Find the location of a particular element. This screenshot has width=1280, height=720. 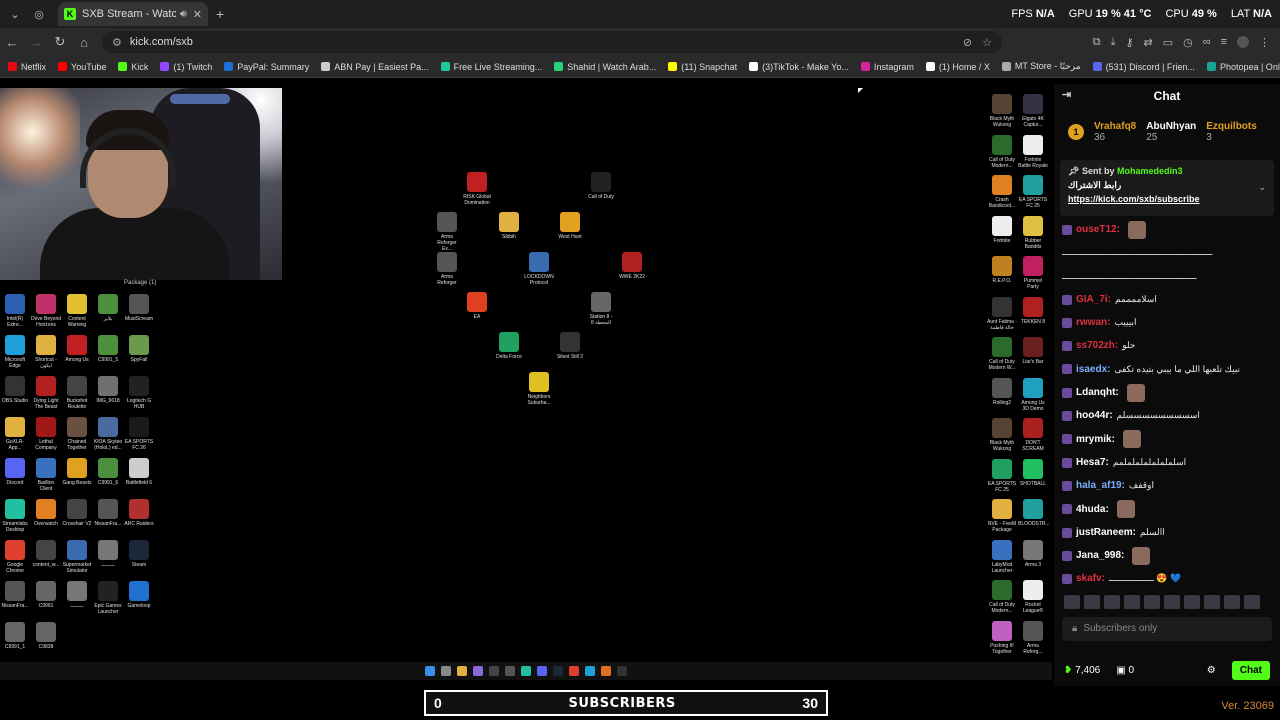

tab-group-icon: ◎ is located at coordinates (39, 14).